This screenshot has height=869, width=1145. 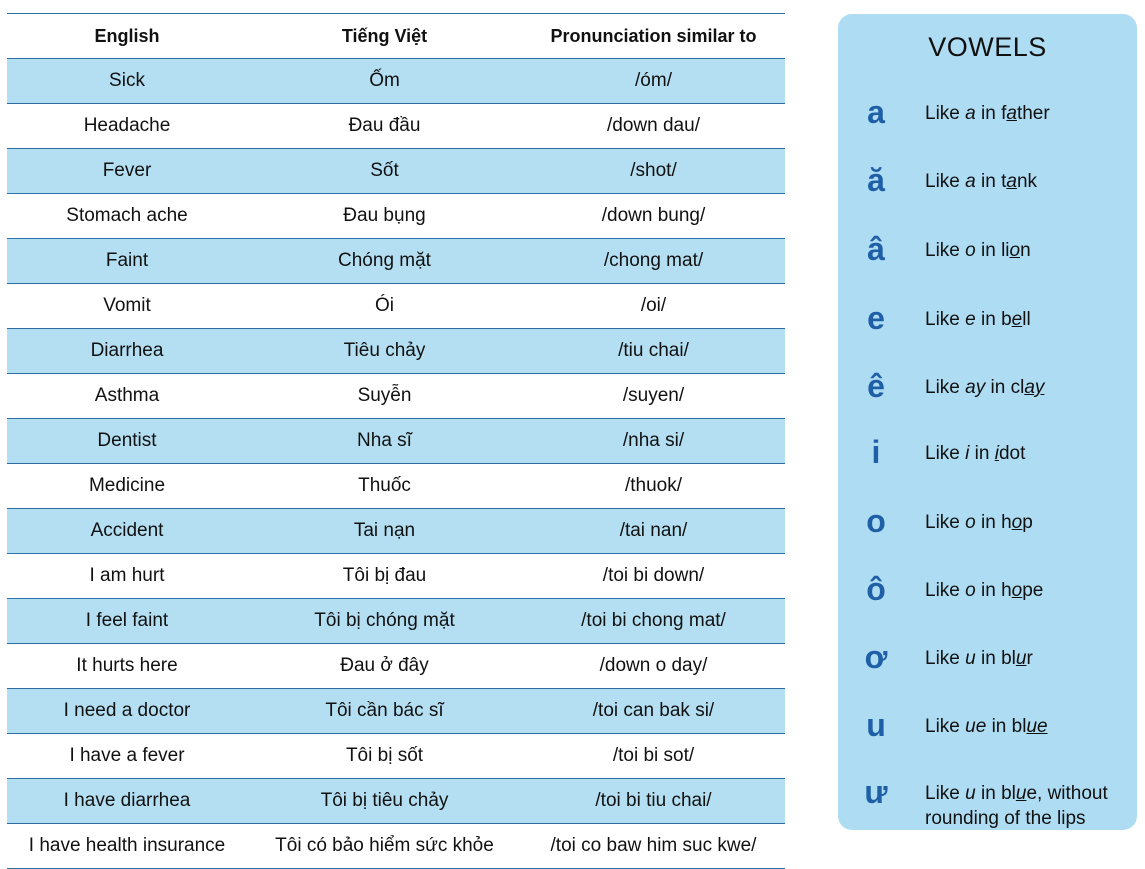 What do you see at coordinates (127, 171) in the screenshot?
I see `cell-english: Fever` at bounding box center [127, 171].